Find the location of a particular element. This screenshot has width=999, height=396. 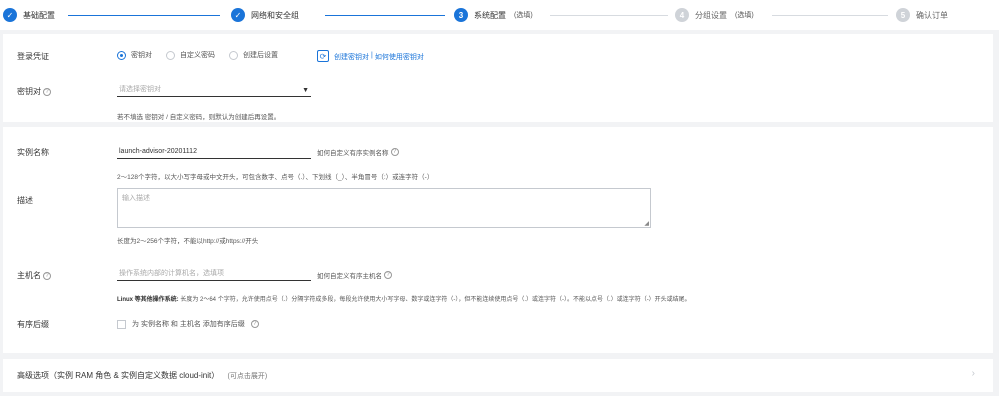

radio-keypair: 密钥对 is located at coordinates (134, 55).